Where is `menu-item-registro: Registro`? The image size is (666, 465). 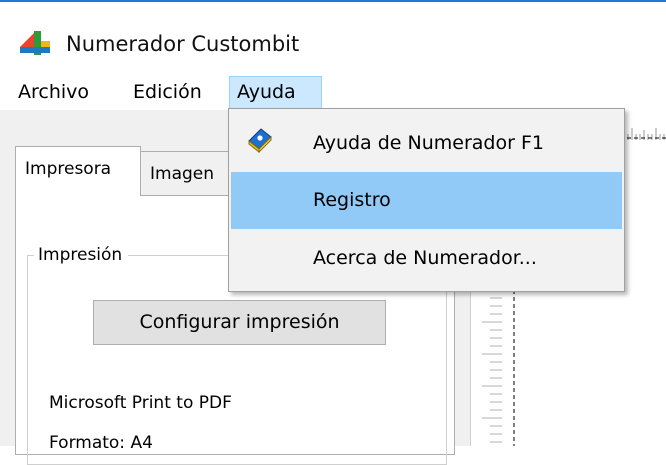 menu-item-registro: Registro is located at coordinates (426, 200).